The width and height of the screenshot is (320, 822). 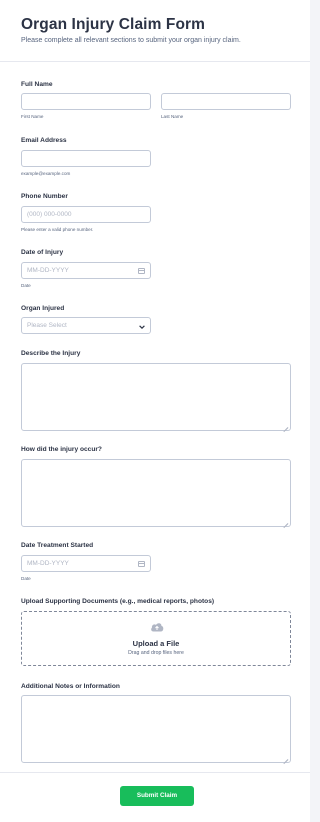 I want to click on describe-injury-textarea, so click(x=156, y=397).